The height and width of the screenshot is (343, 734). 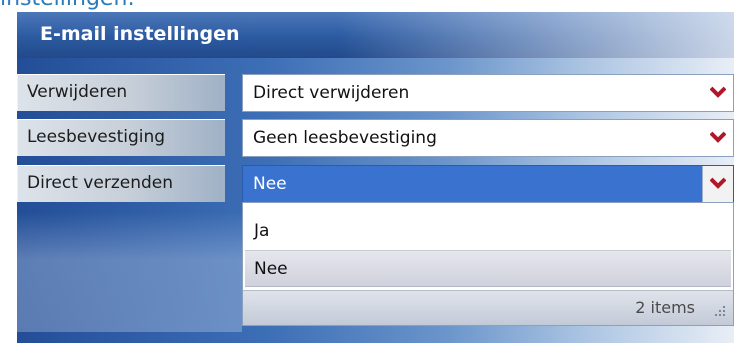 I want to click on page-heading: instellingen:, so click(x=67, y=6).